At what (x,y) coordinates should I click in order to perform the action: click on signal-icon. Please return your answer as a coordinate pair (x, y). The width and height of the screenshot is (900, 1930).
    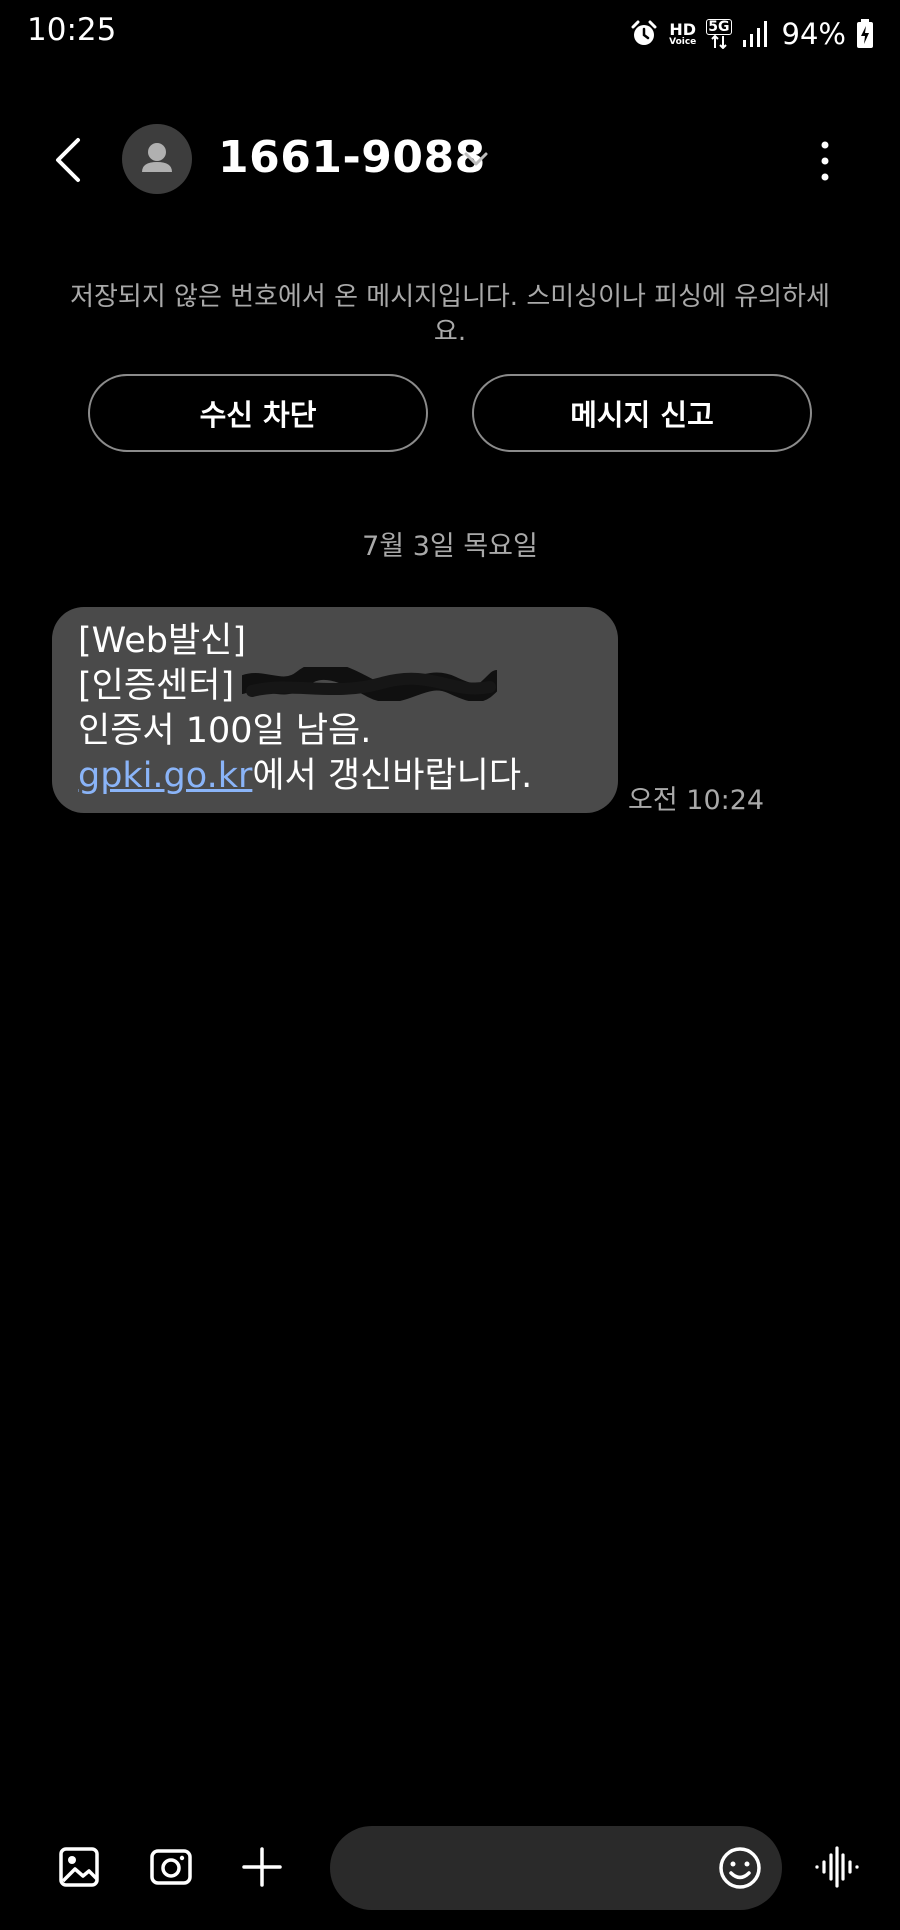
    Looking at the image, I should click on (754, 34).